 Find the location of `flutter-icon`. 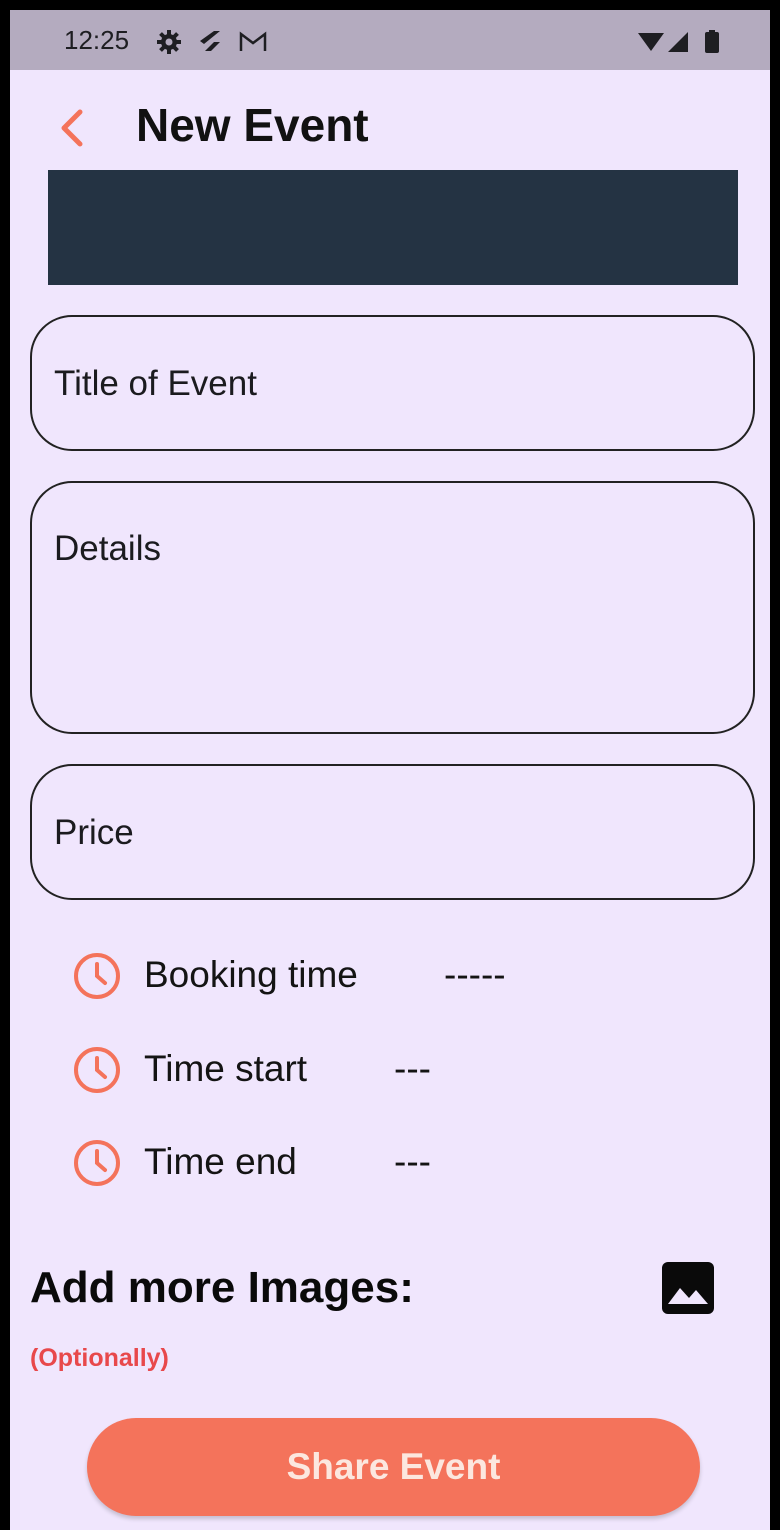

flutter-icon is located at coordinates (210, 41).